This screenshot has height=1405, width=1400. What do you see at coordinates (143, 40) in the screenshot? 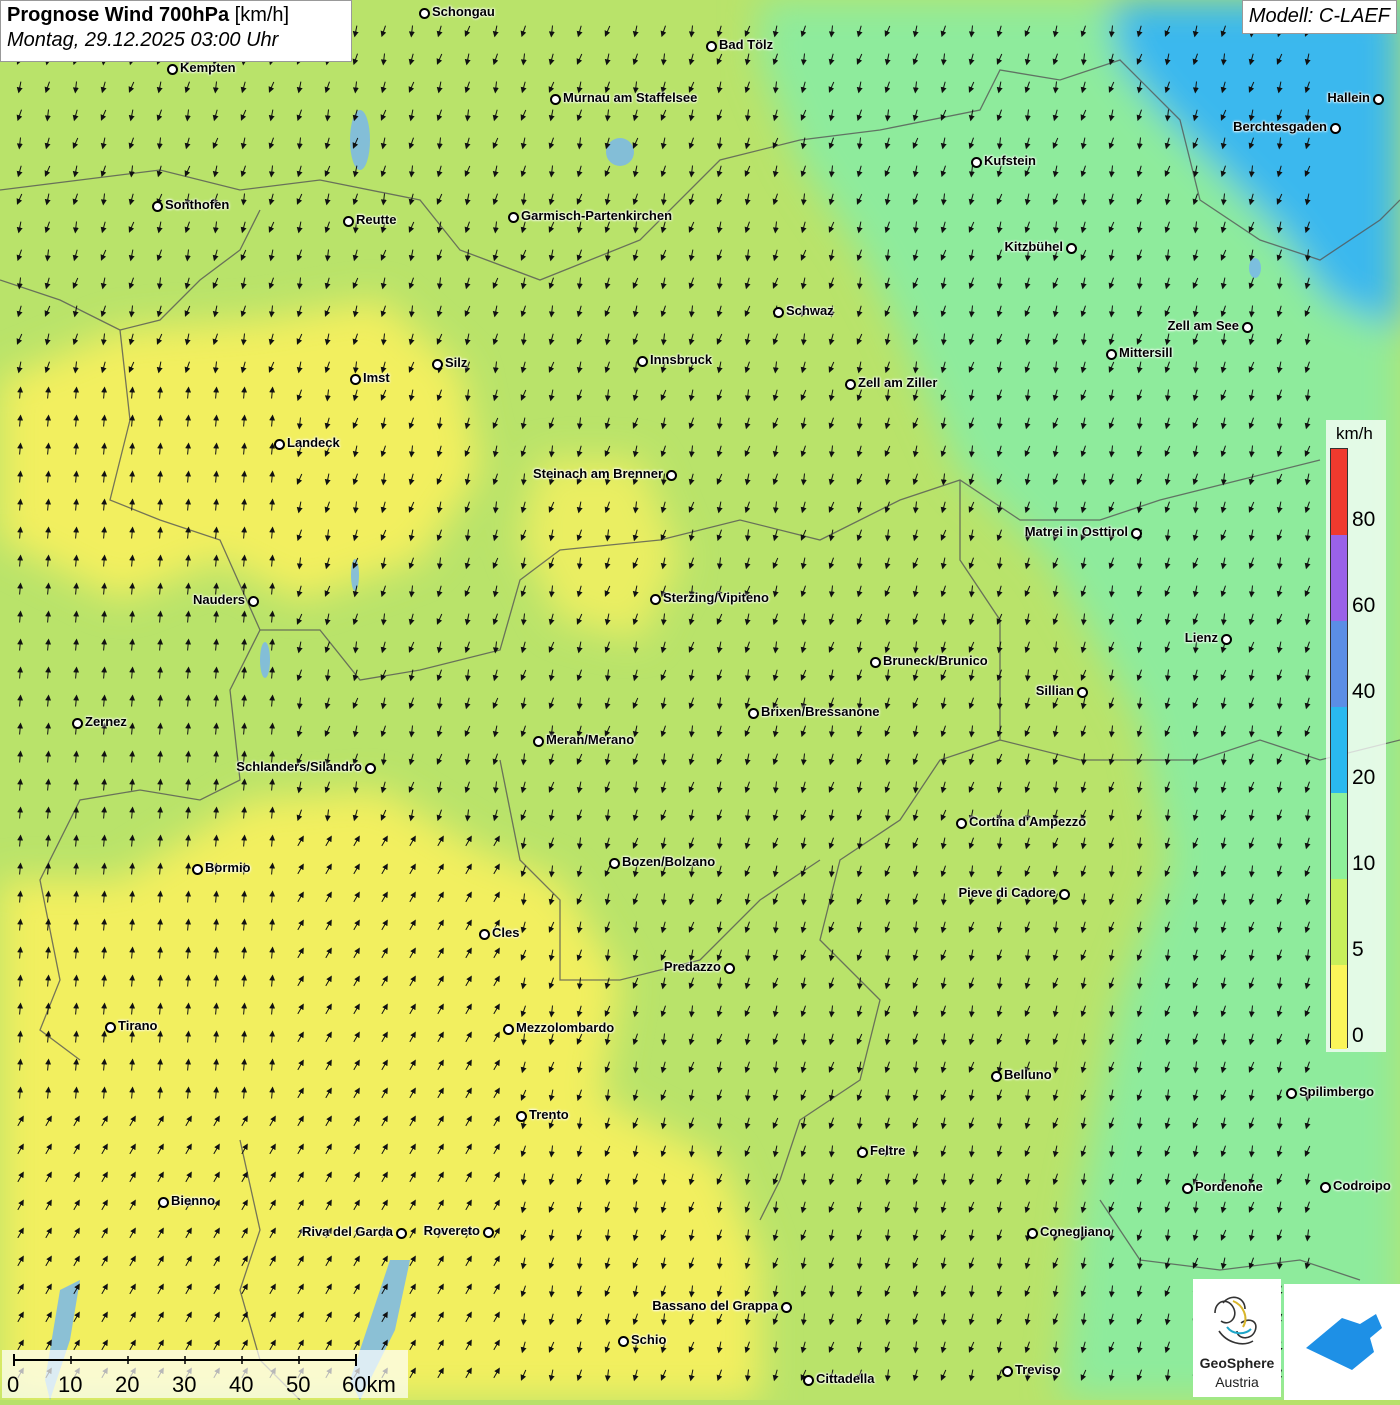
I see `forecast-datetime: Montag, 29.12.2025 03:00 Uhr` at bounding box center [143, 40].